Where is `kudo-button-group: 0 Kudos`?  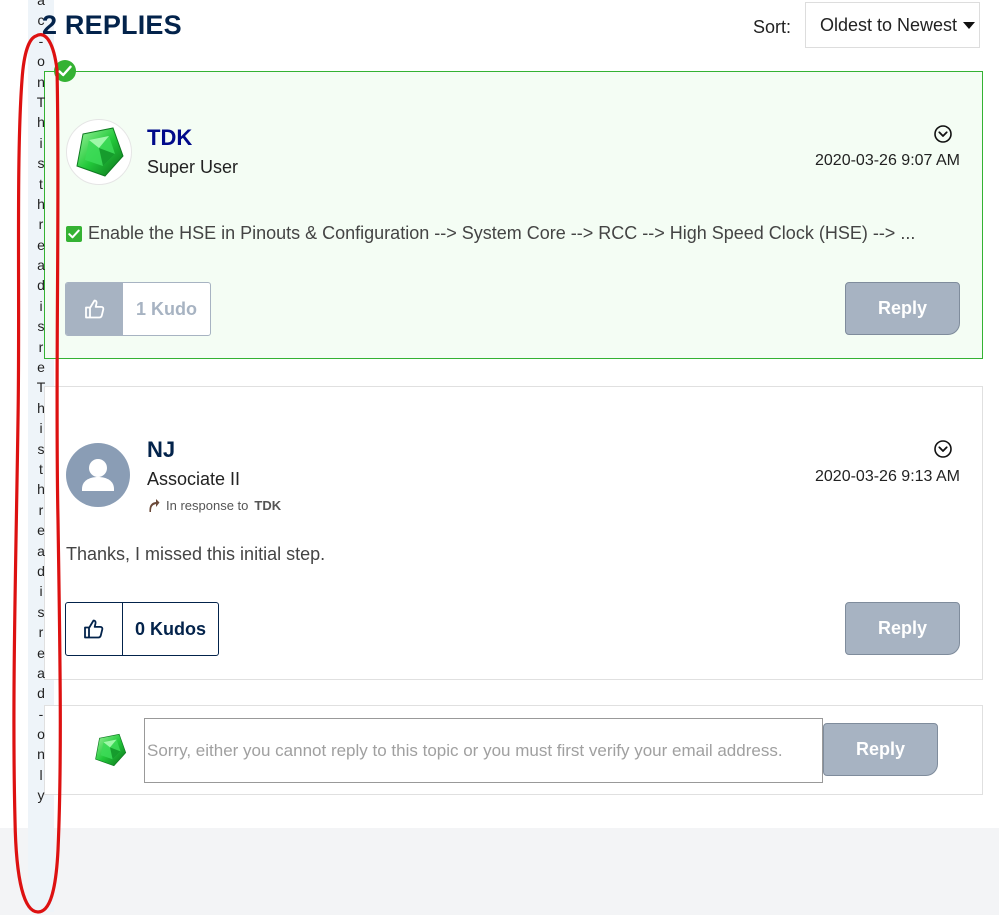 kudo-button-group: 0 Kudos is located at coordinates (142, 629).